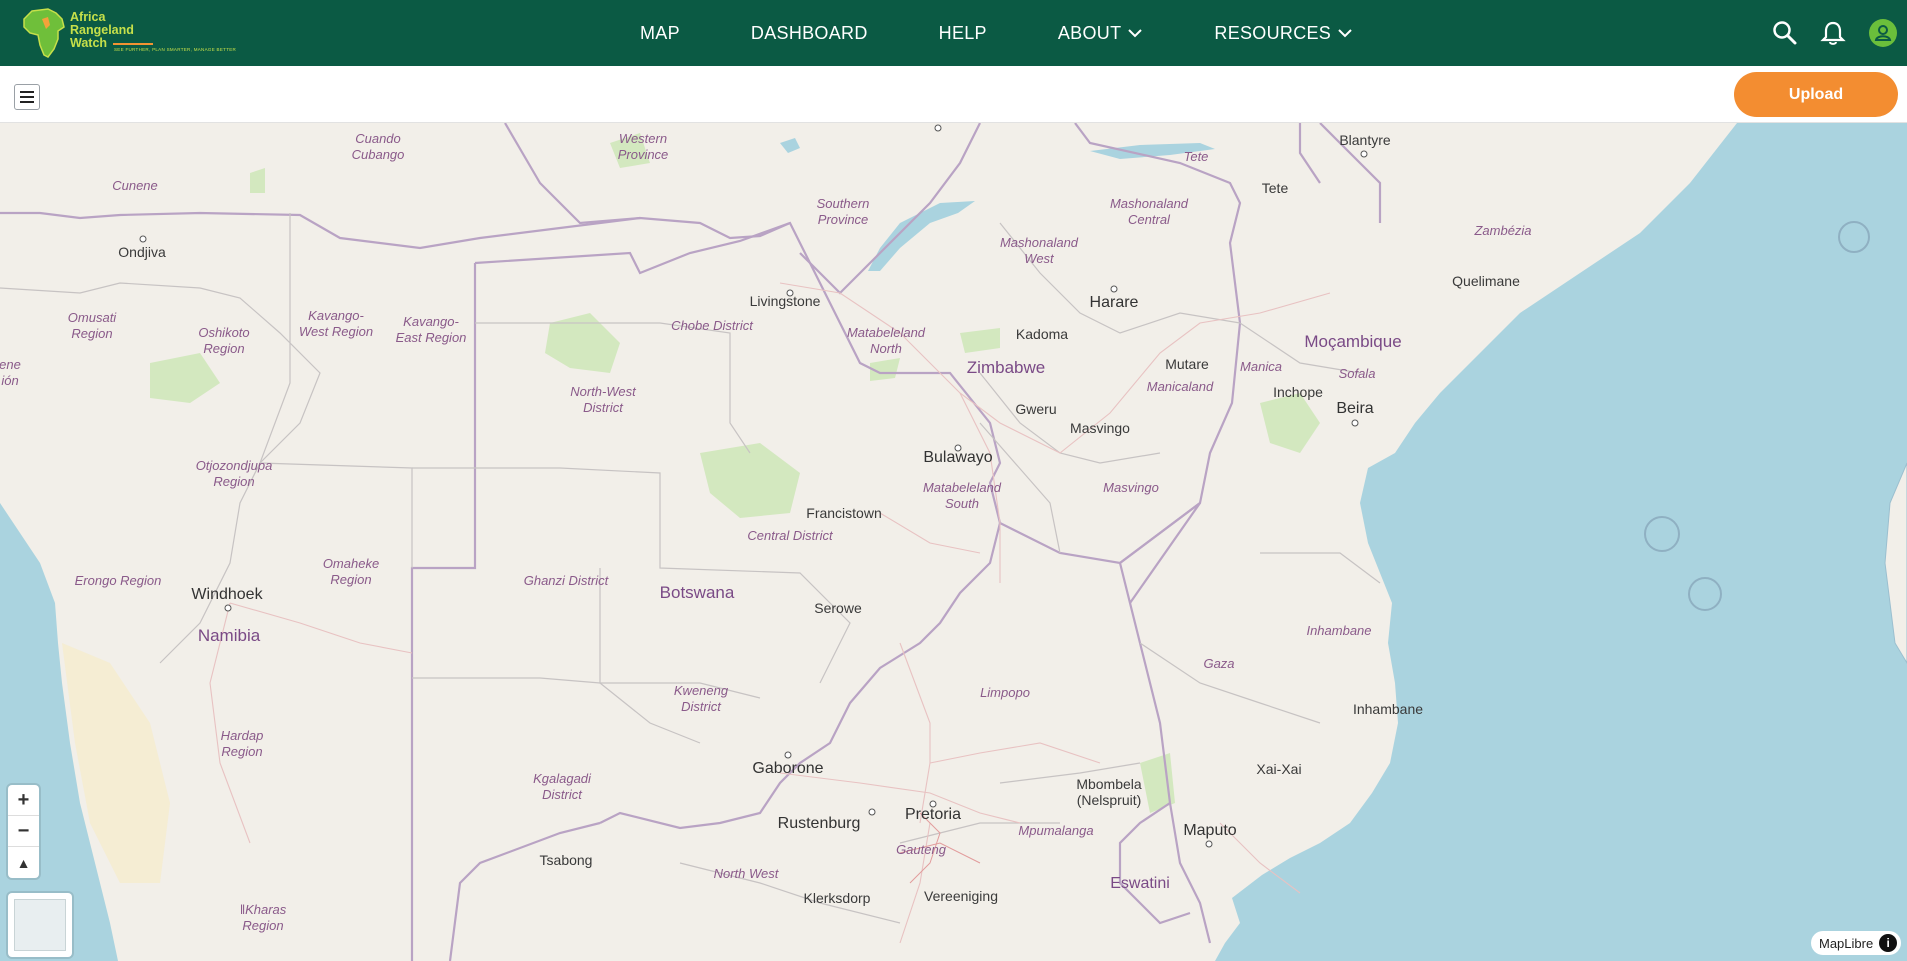 The width and height of the screenshot is (1907, 961). Describe the element at coordinates (92, 325) in the screenshot. I see `map-label: Omusati Region` at that location.